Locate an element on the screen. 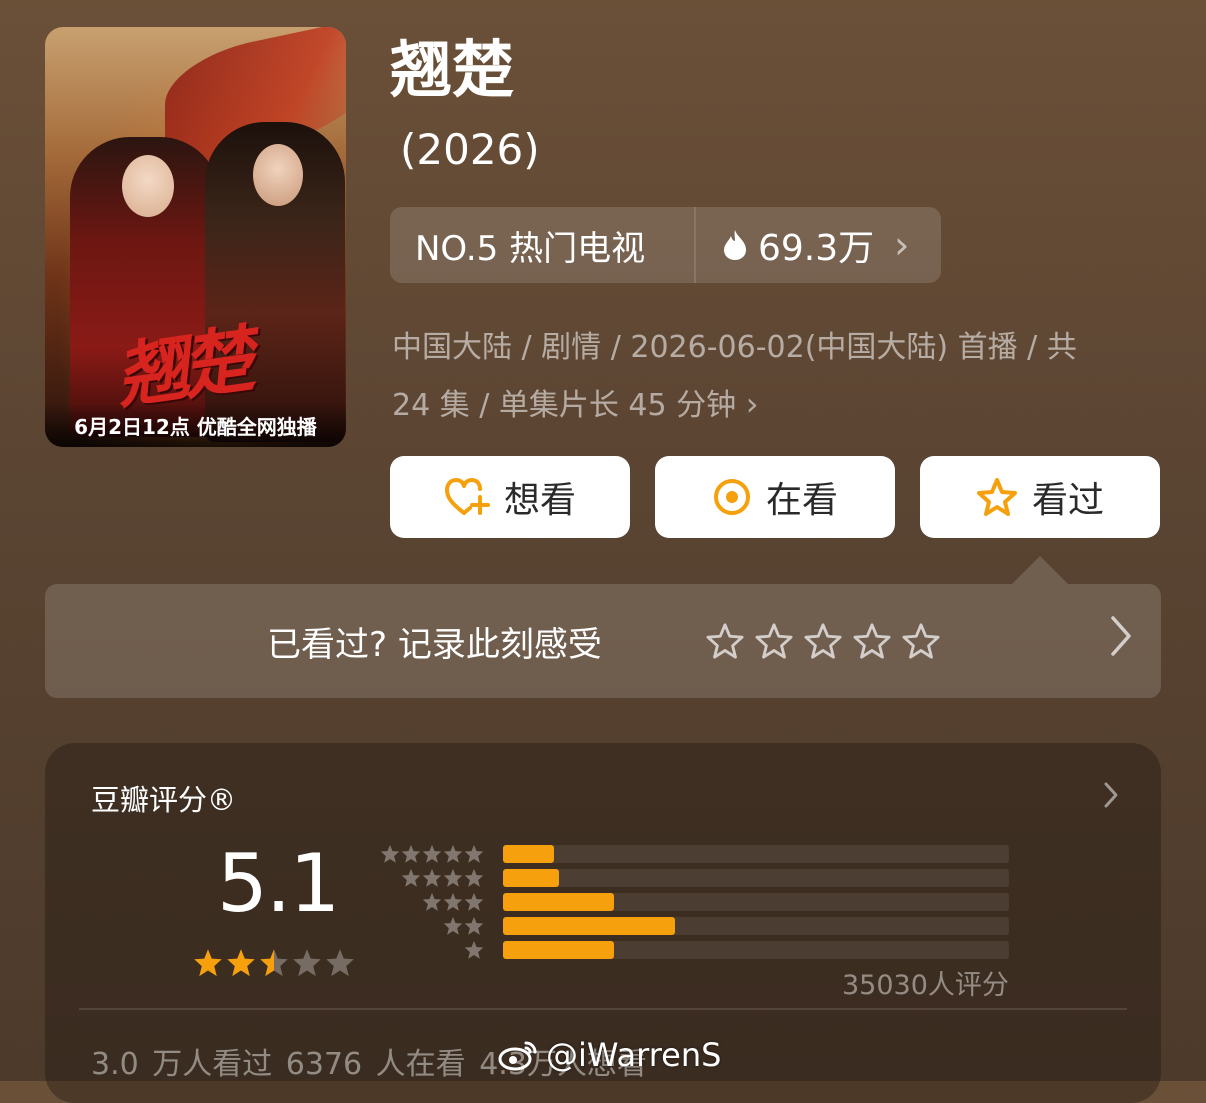 The width and height of the screenshot is (1206, 1103). weibo-watermark: @iWarrenS is located at coordinates (609, 1055).